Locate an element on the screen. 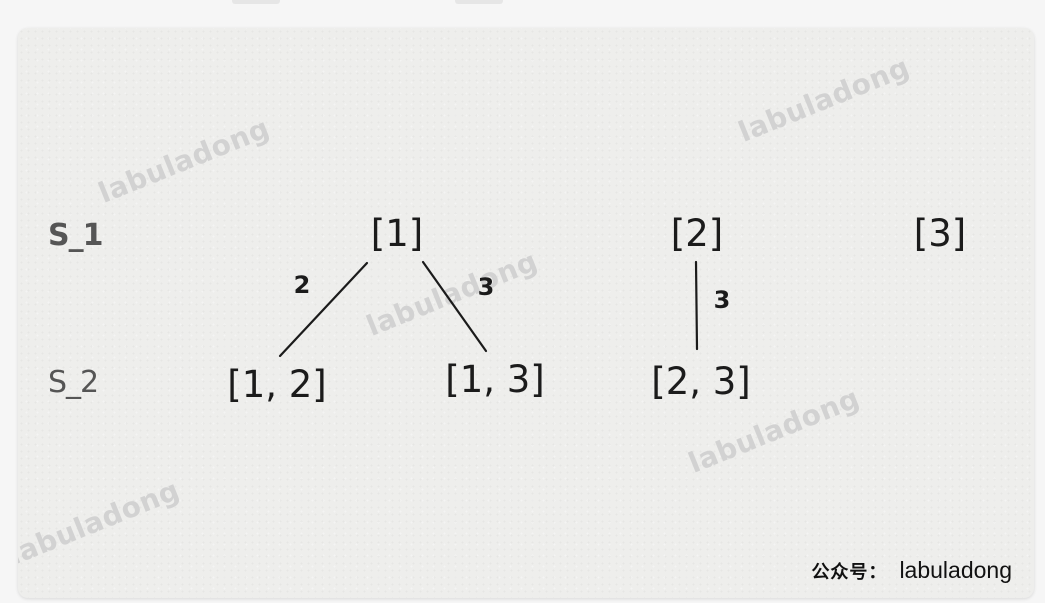 This screenshot has width=1045, height=603. node-1: [1] is located at coordinates (397, 233).